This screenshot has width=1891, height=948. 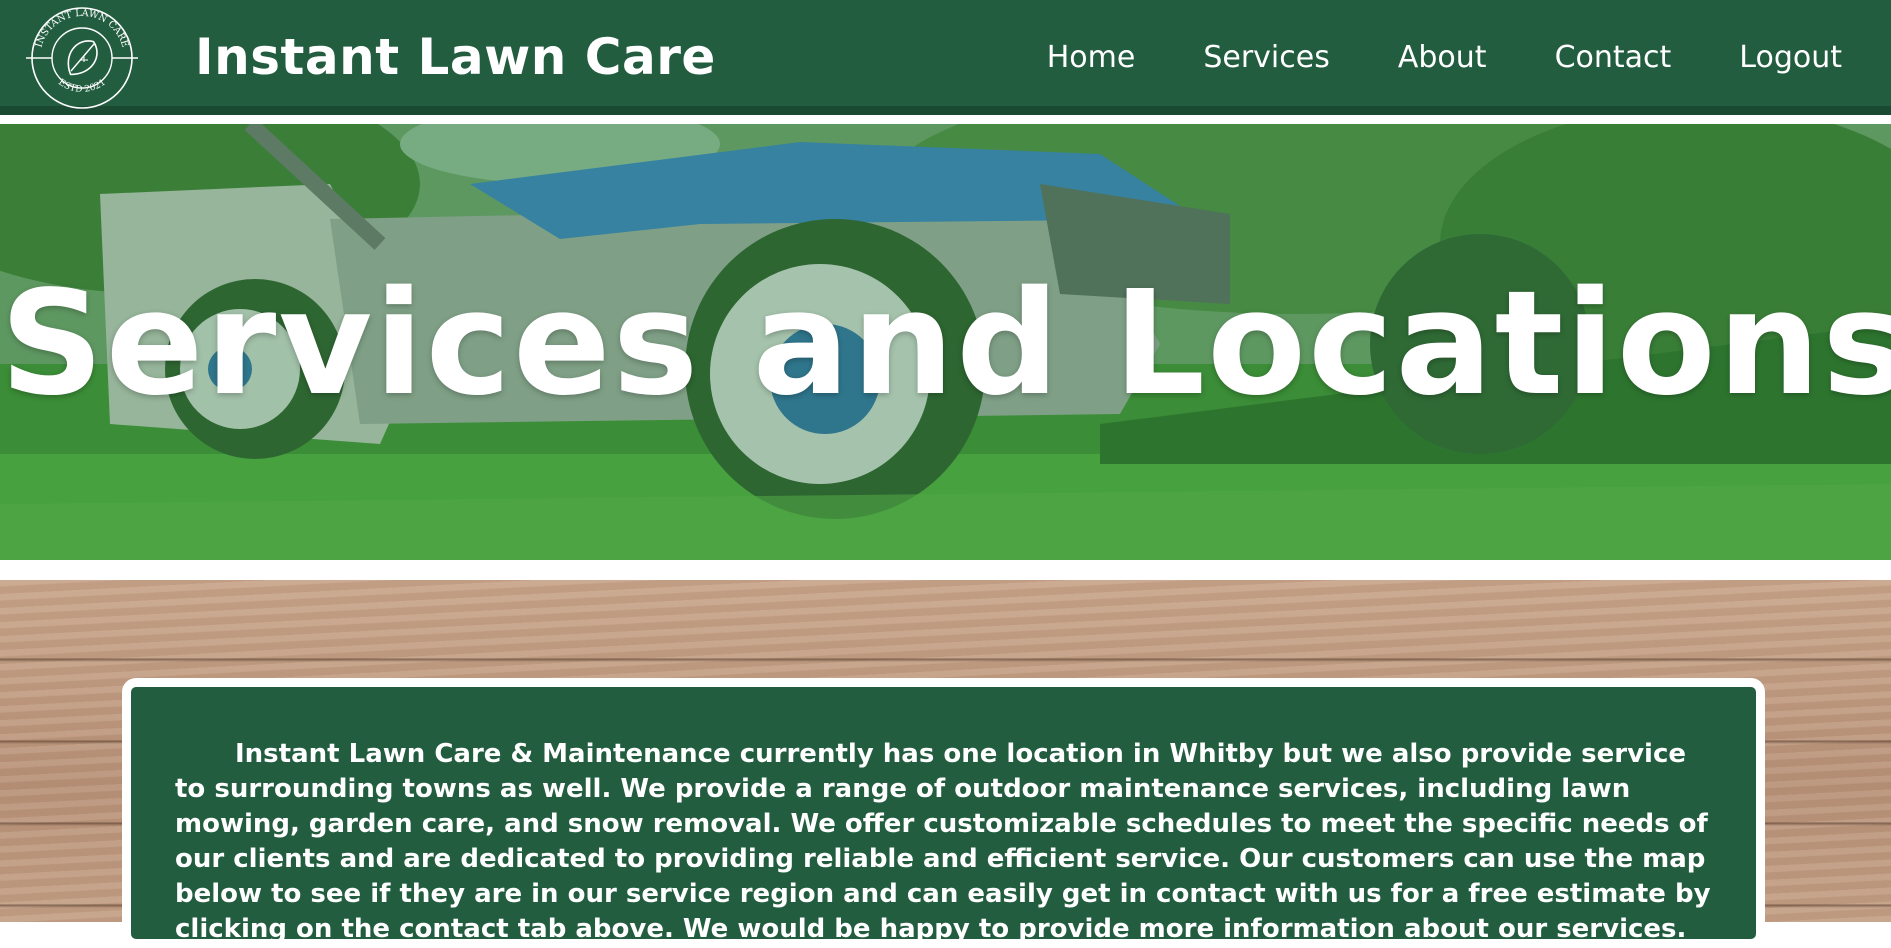 I want to click on logo: INSTANT LAWN CARE ESTD 2021, so click(x=82, y=58).